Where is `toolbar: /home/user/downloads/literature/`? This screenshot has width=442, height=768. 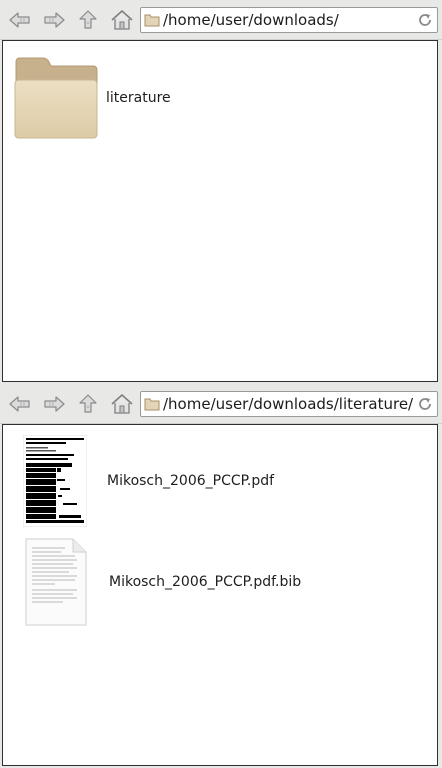 toolbar: /home/user/downloads/literature/ is located at coordinates (221, 404).